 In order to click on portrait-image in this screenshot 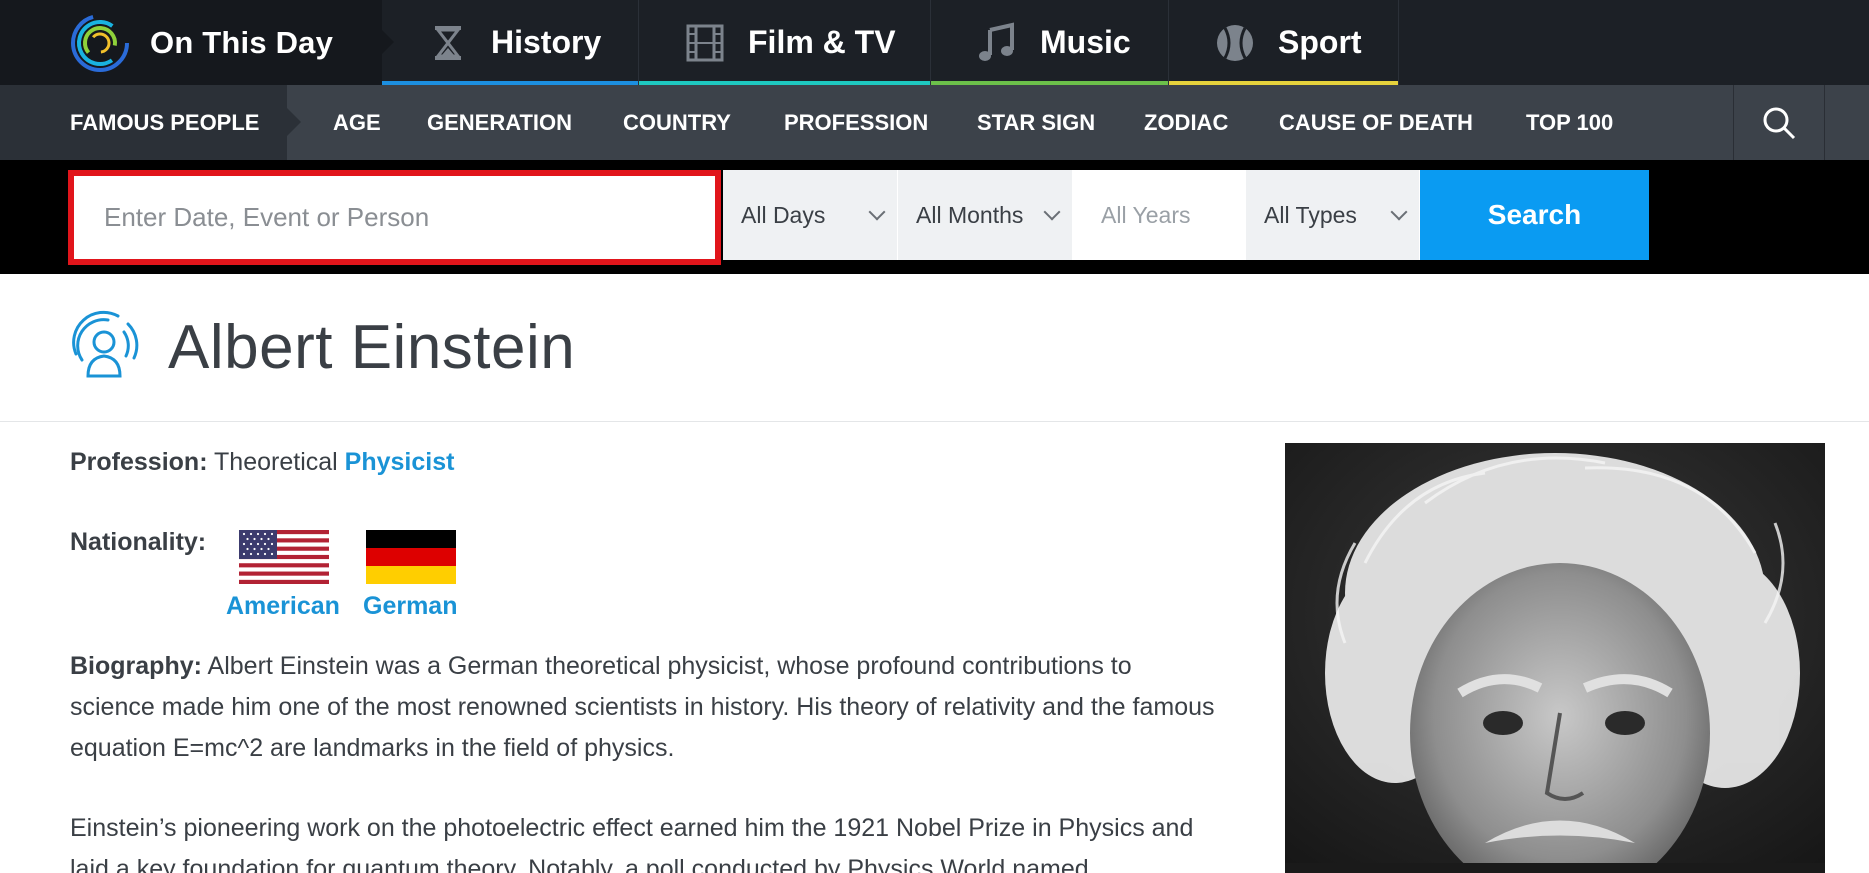, I will do `click(1555, 658)`.